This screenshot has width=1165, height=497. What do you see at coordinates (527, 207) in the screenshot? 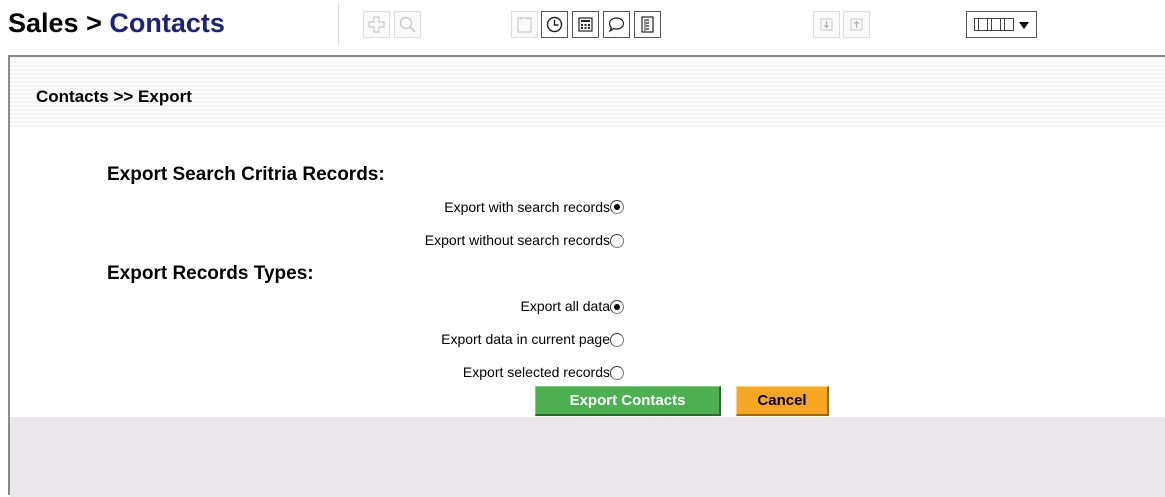
I see `option-label-with-search: Export with search records` at bounding box center [527, 207].